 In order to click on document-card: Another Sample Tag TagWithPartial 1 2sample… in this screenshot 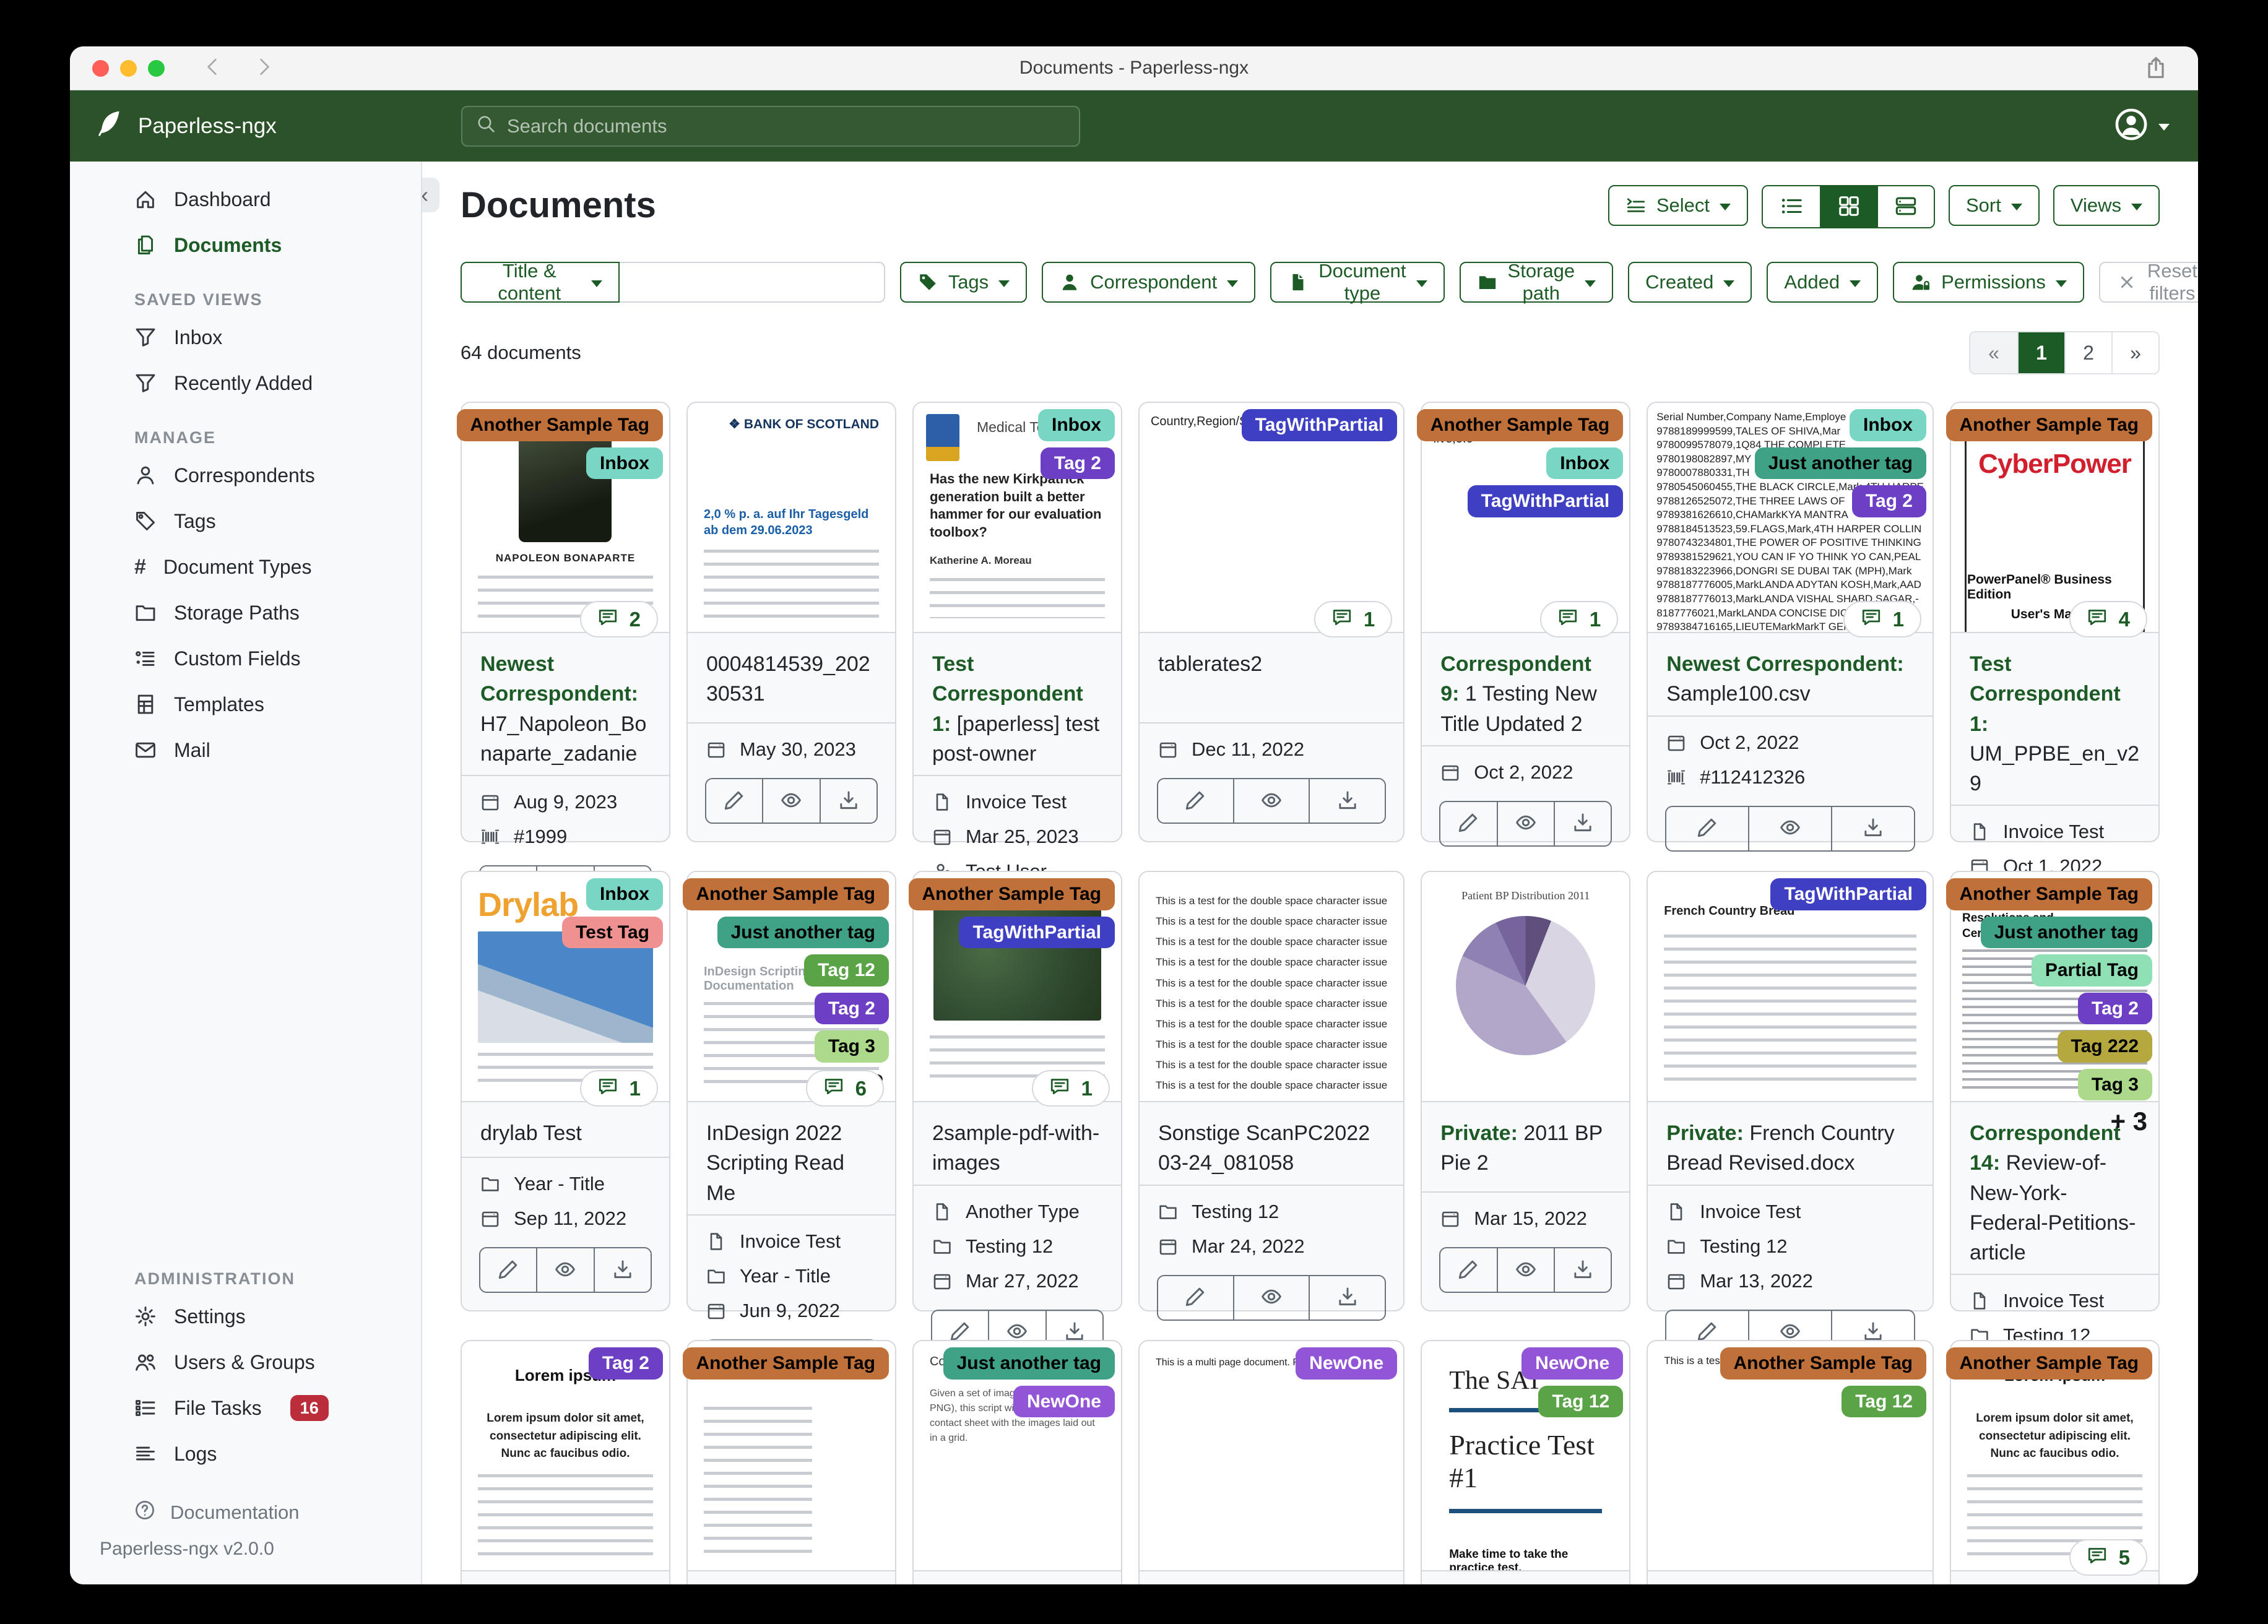, I will do `click(1015, 1113)`.